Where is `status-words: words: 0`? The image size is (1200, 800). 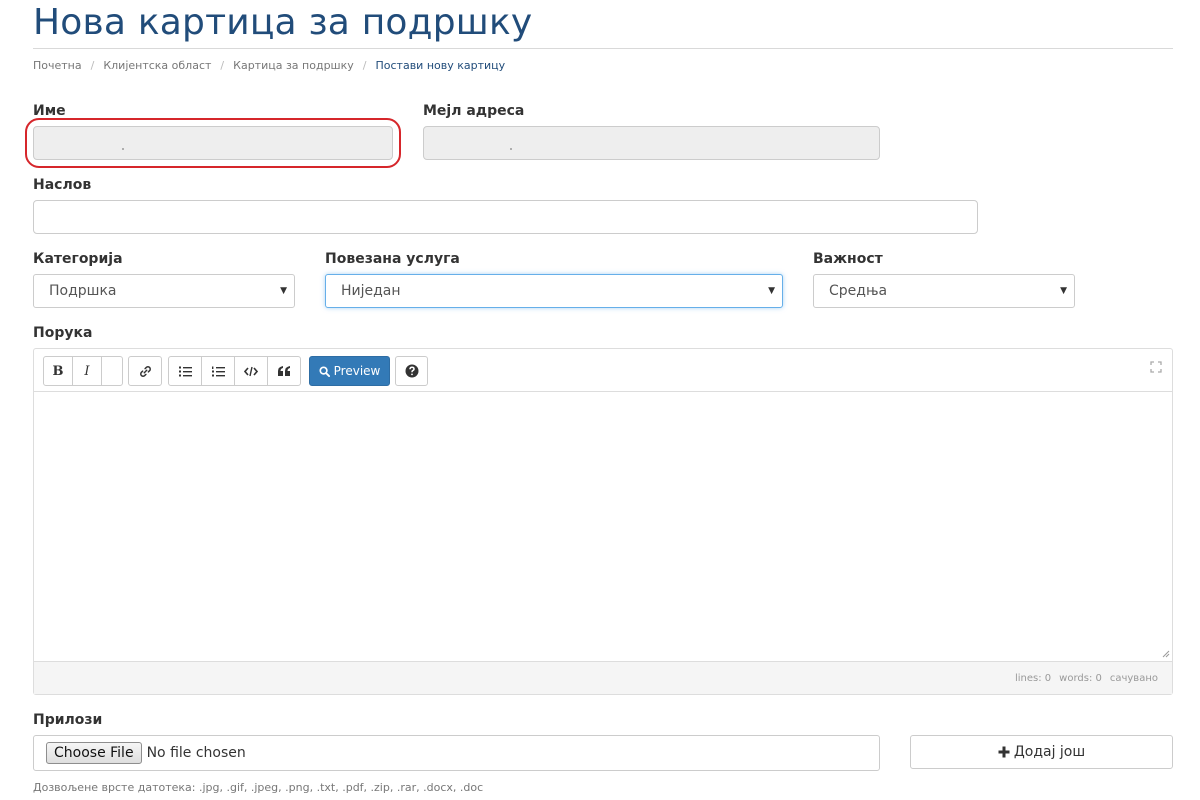 status-words: words: 0 is located at coordinates (1080, 678).